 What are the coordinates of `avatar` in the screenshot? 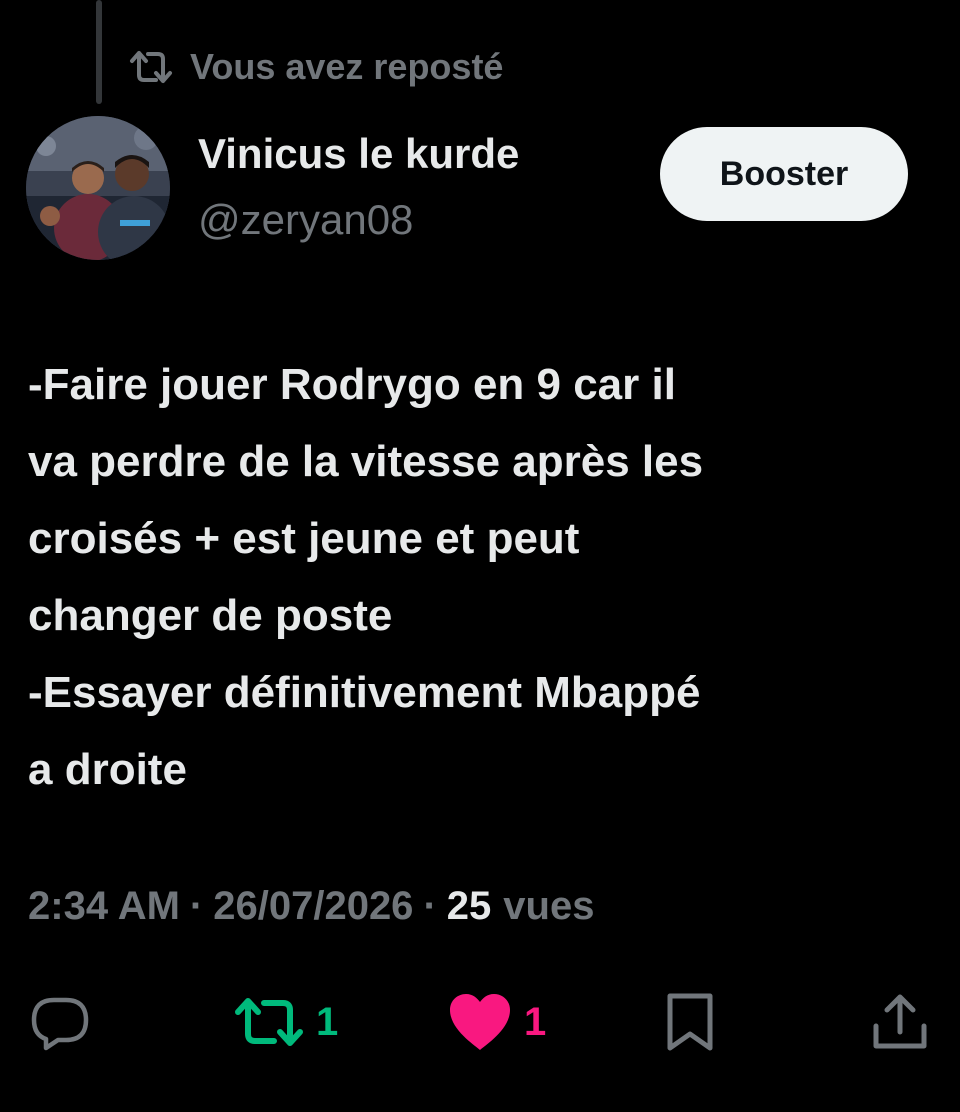 It's located at (98, 188).